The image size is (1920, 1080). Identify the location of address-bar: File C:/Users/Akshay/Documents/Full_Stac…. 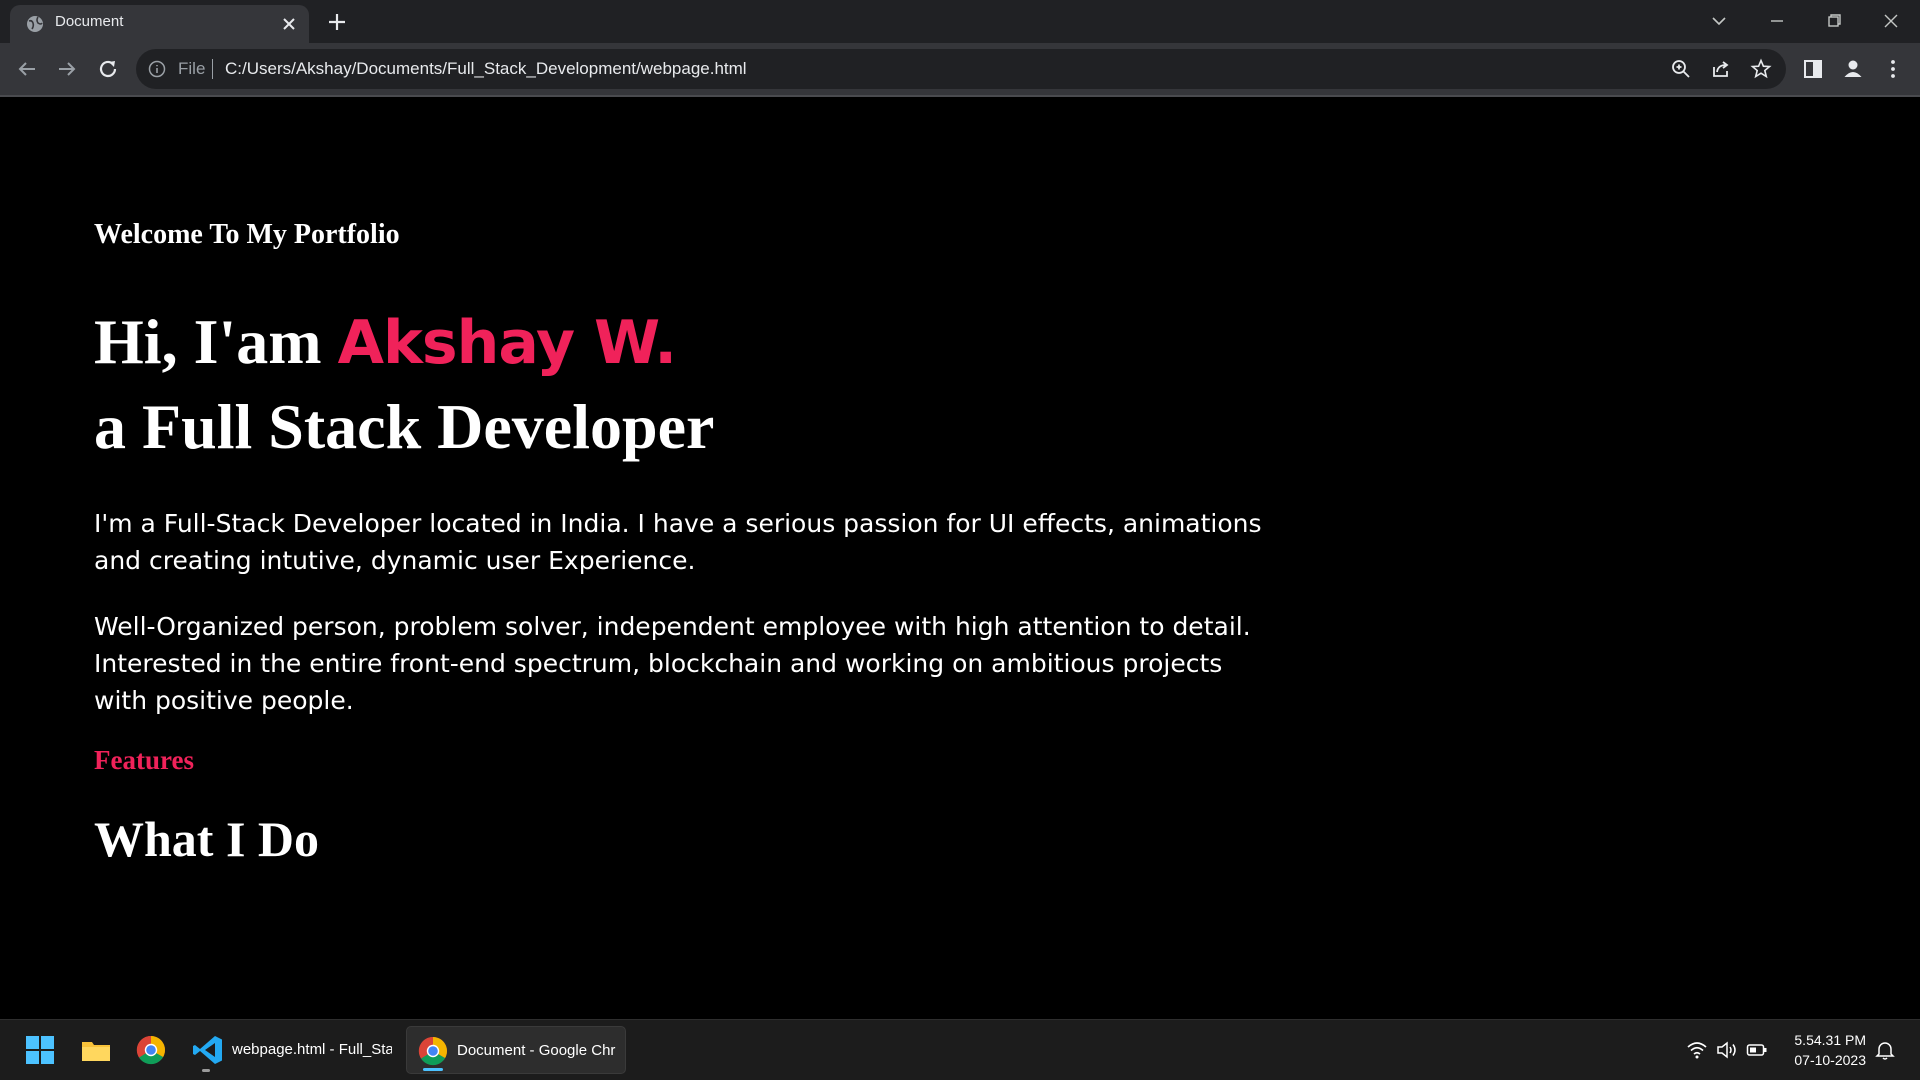
(961, 69).